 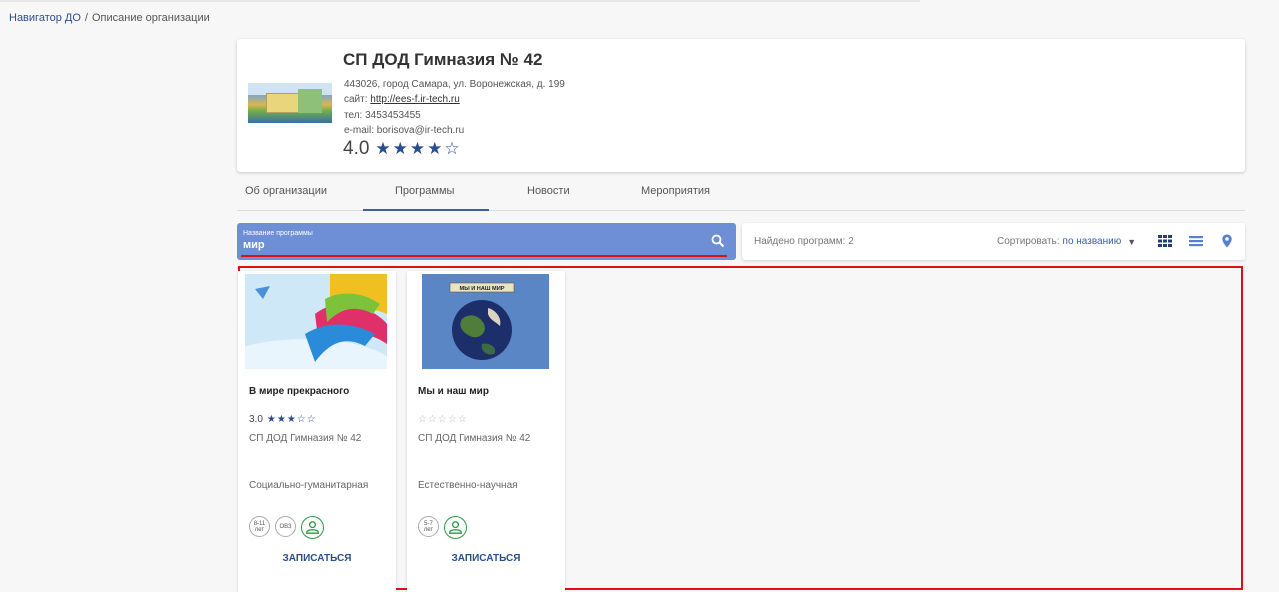 I want to click on sort-control: Сортировать: по названию ▼, so click(x=1066, y=241).